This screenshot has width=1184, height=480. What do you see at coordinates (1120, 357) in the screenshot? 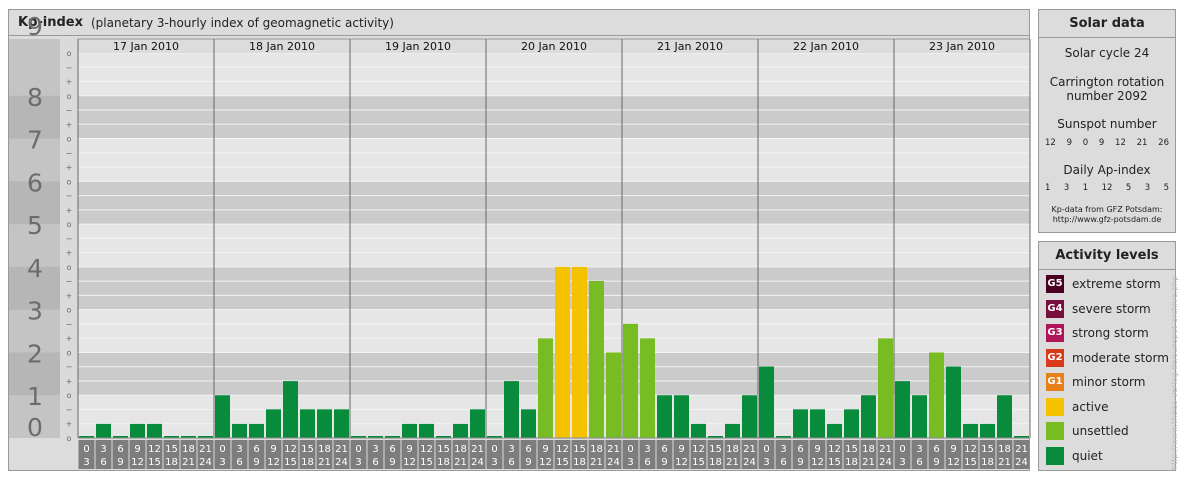
I see `level-label: moderate storm` at bounding box center [1120, 357].